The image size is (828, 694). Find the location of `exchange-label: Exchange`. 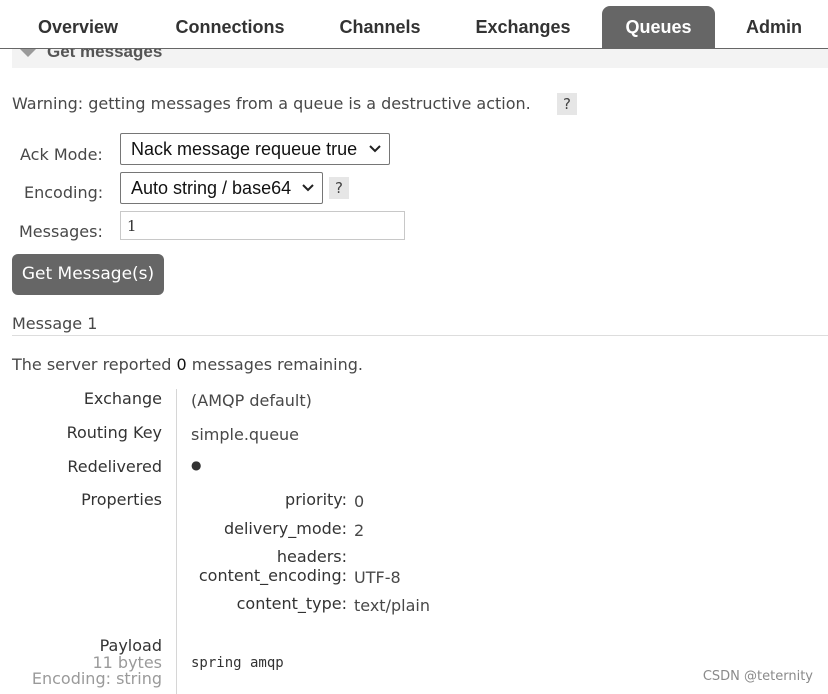

exchange-label: Exchange is located at coordinates (122, 398).